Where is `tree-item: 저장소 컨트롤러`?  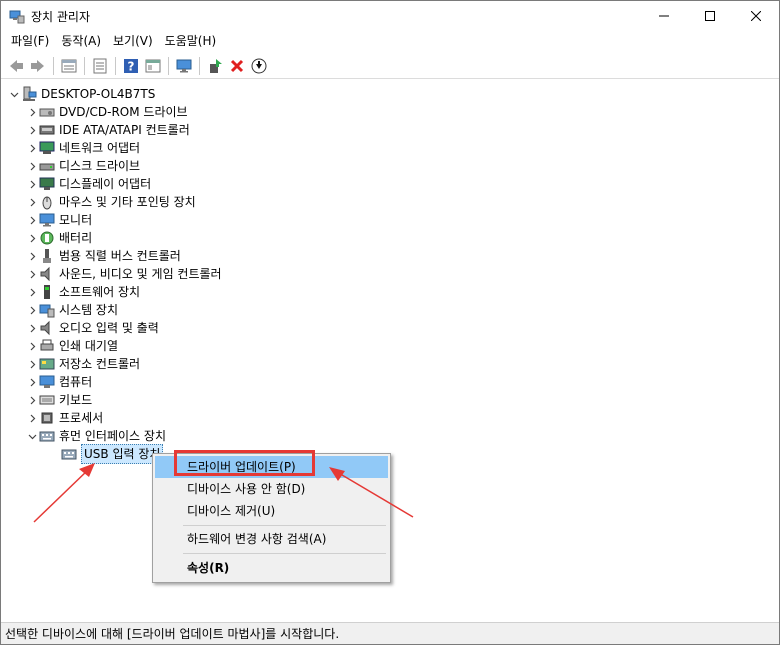 tree-item: 저장소 컨트롤러 is located at coordinates (82, 364).